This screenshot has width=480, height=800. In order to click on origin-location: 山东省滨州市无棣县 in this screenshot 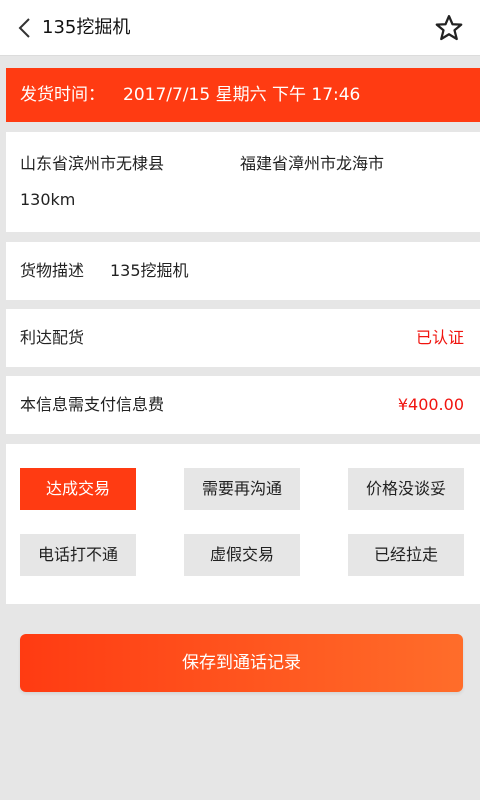, I will do `click(92, 163)`.